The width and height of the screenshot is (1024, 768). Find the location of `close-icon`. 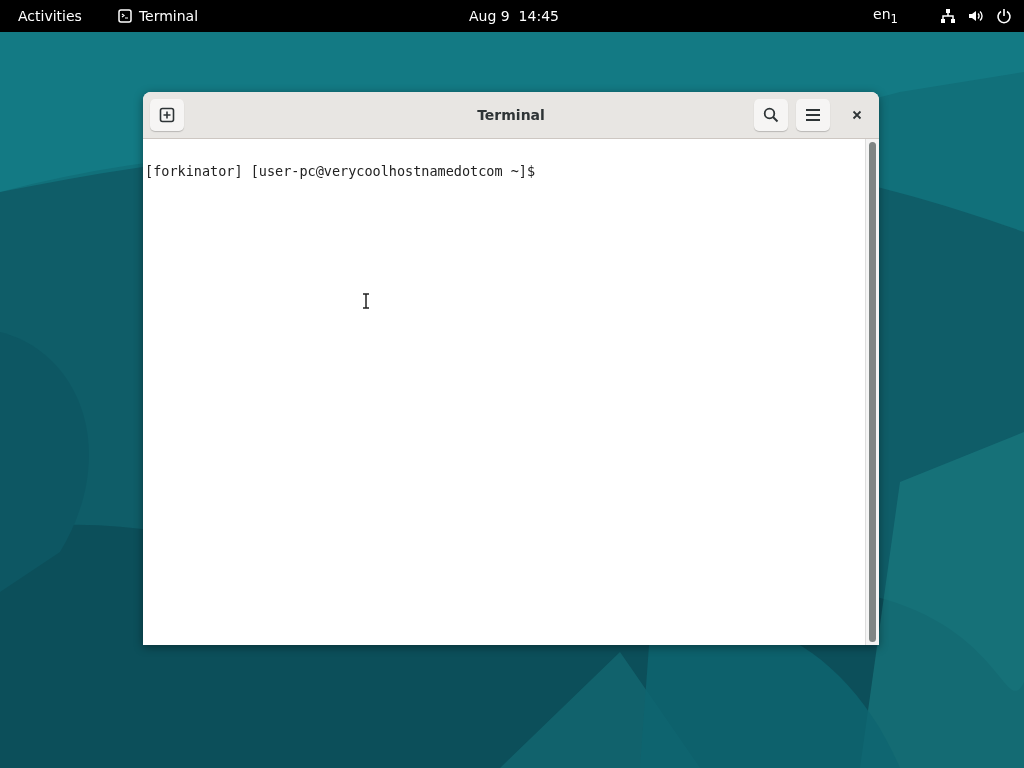

close-icon is located at coordinates (857, 115).